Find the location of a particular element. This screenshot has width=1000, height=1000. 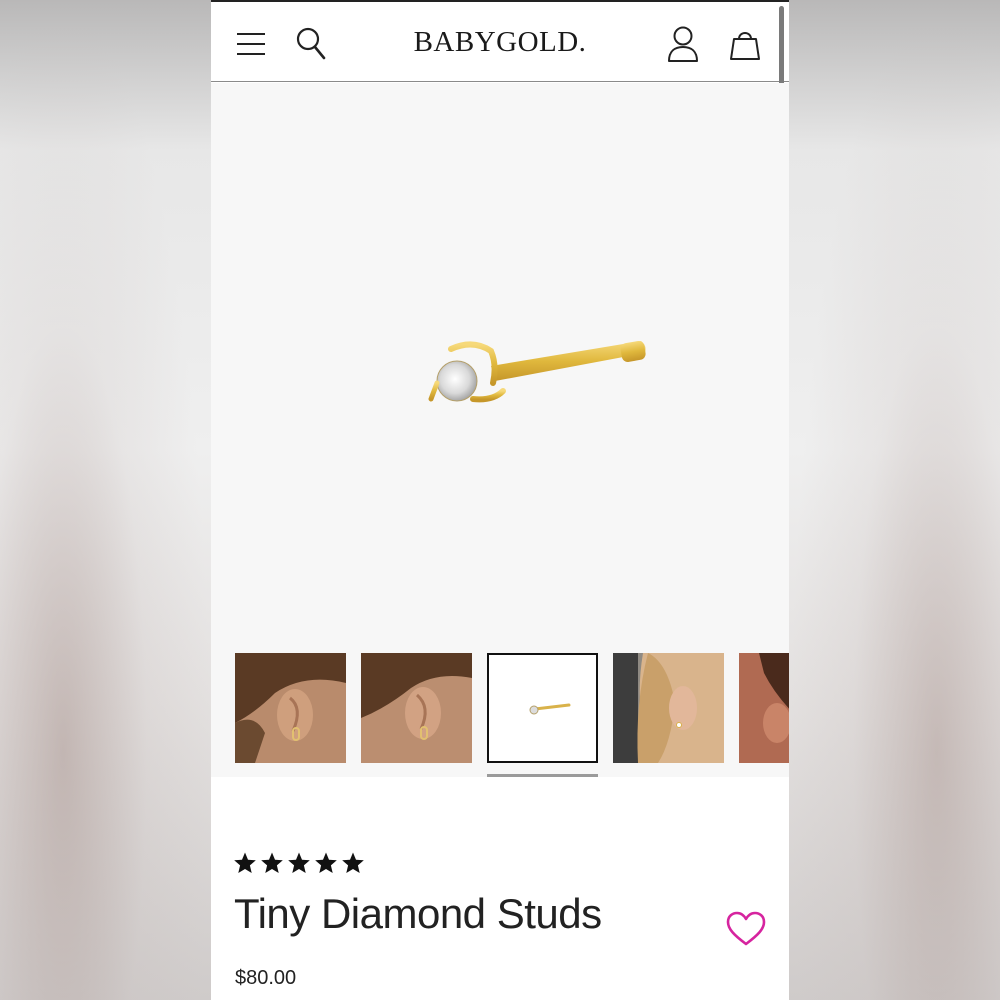

product-price: $80.00 is located at coordinates (266, 978).